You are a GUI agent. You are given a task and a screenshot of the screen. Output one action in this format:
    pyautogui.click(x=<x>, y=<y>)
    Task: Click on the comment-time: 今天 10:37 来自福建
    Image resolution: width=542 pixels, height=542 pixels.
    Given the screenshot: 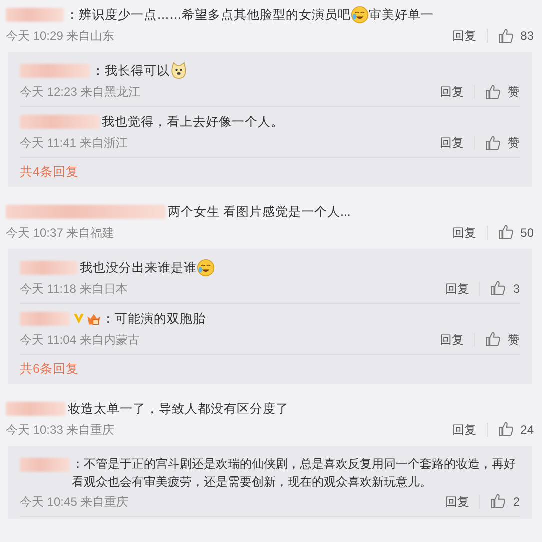 What is the action you would take?
    pyautogui.click(x=60, y=233)
    